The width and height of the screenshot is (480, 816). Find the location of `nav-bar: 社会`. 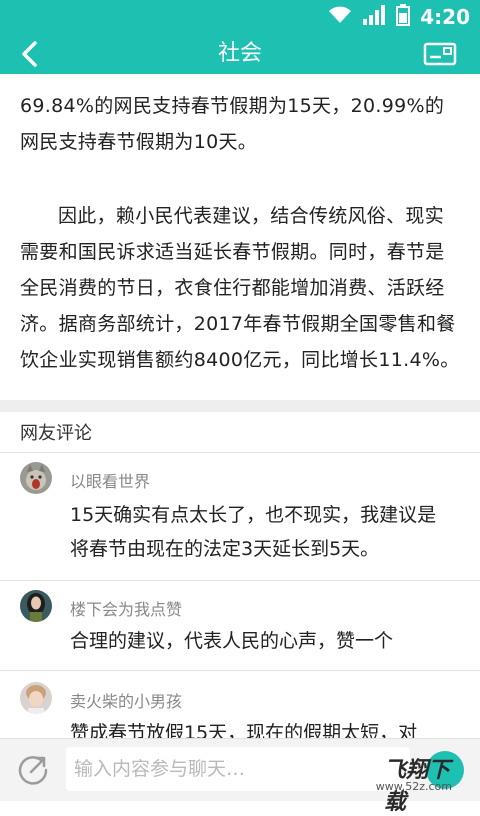

nav-bar: 社会 is located at coordinates (240, 54).